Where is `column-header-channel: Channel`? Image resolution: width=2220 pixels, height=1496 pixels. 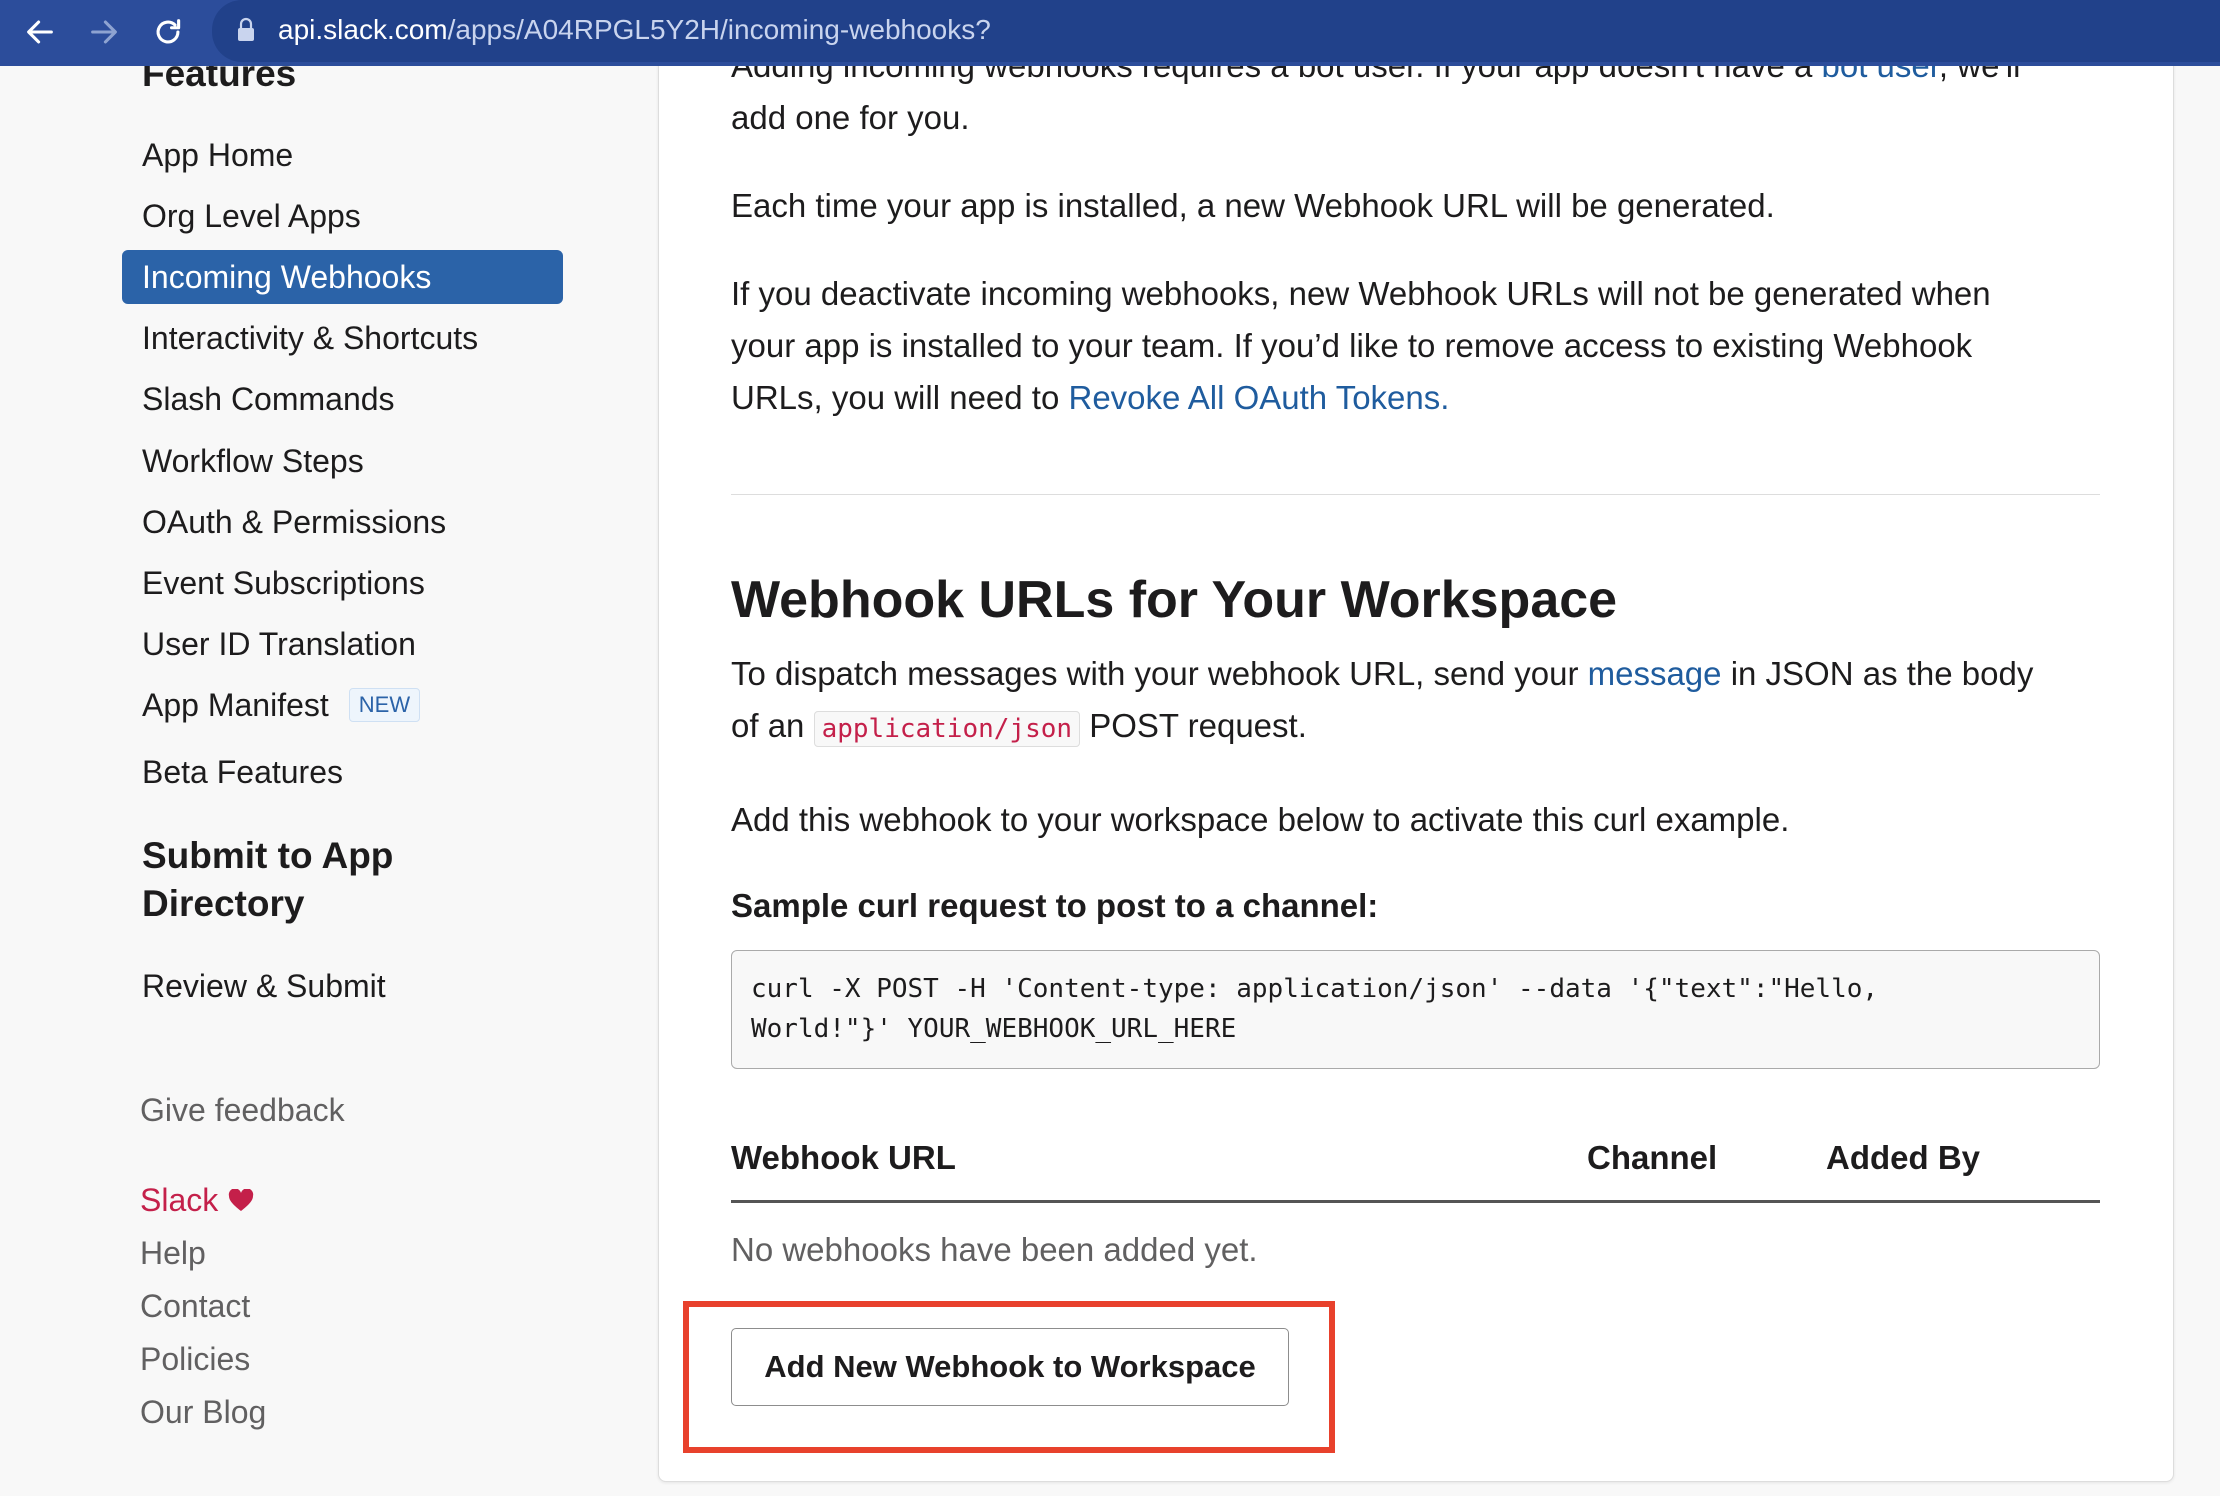
column-header-channel: Channel is located at coordinates (1652, 1157).